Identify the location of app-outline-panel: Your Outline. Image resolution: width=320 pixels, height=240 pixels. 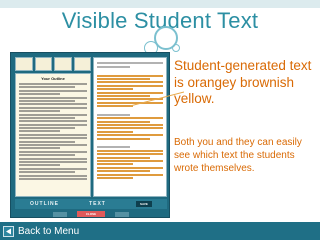
(53, 135).